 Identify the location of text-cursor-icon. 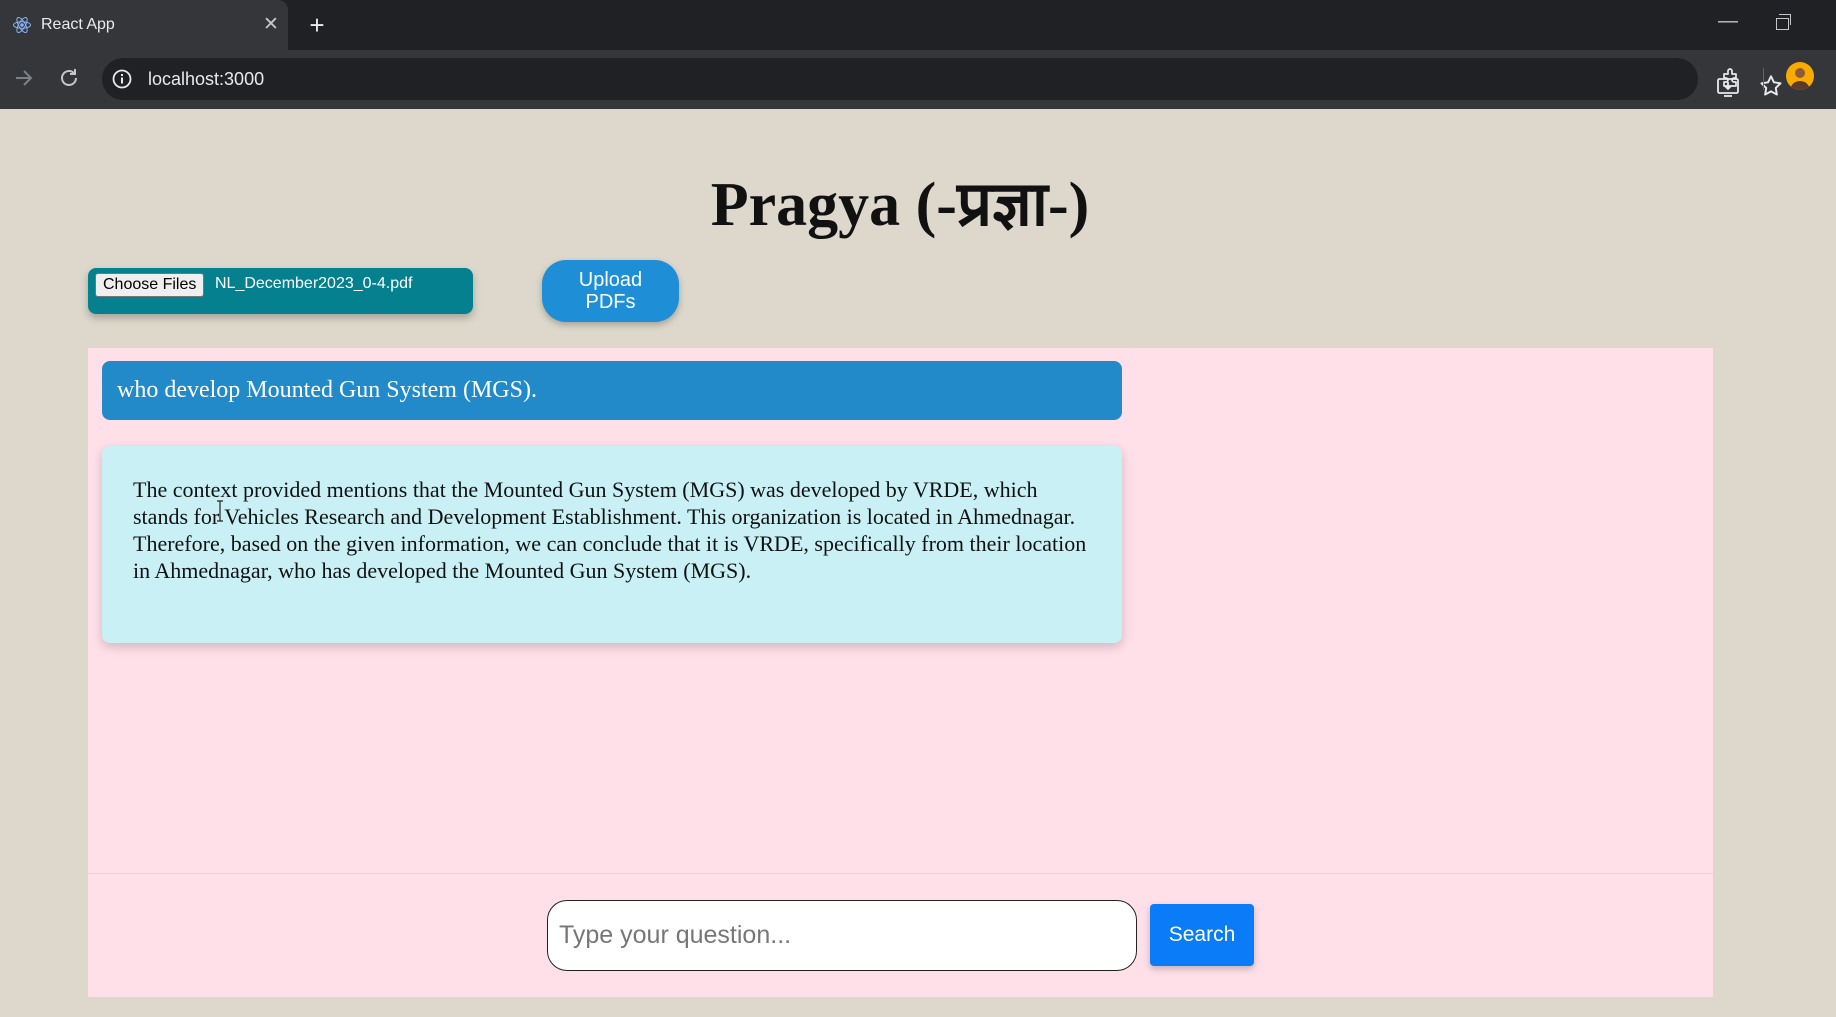
(220, 511).